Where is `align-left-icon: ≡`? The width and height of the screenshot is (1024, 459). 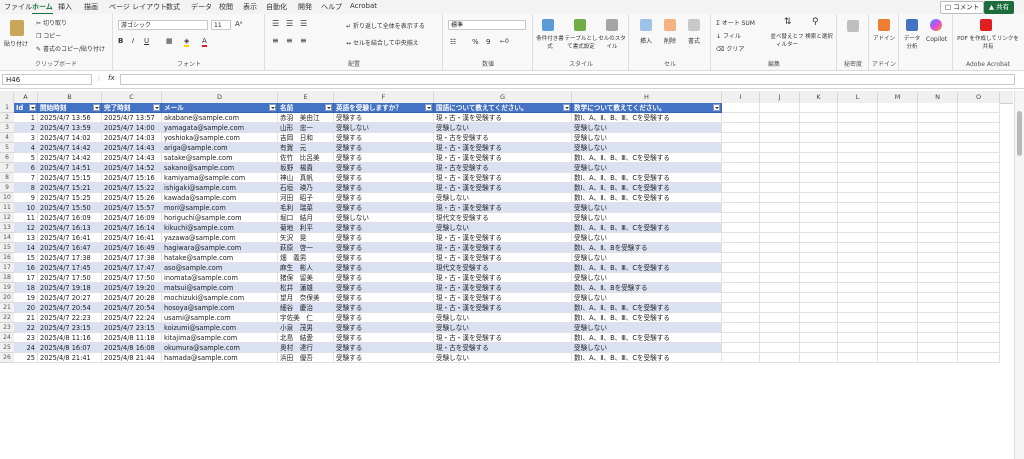
align-left-icon: ≡ is located at coordinates (275, 40).